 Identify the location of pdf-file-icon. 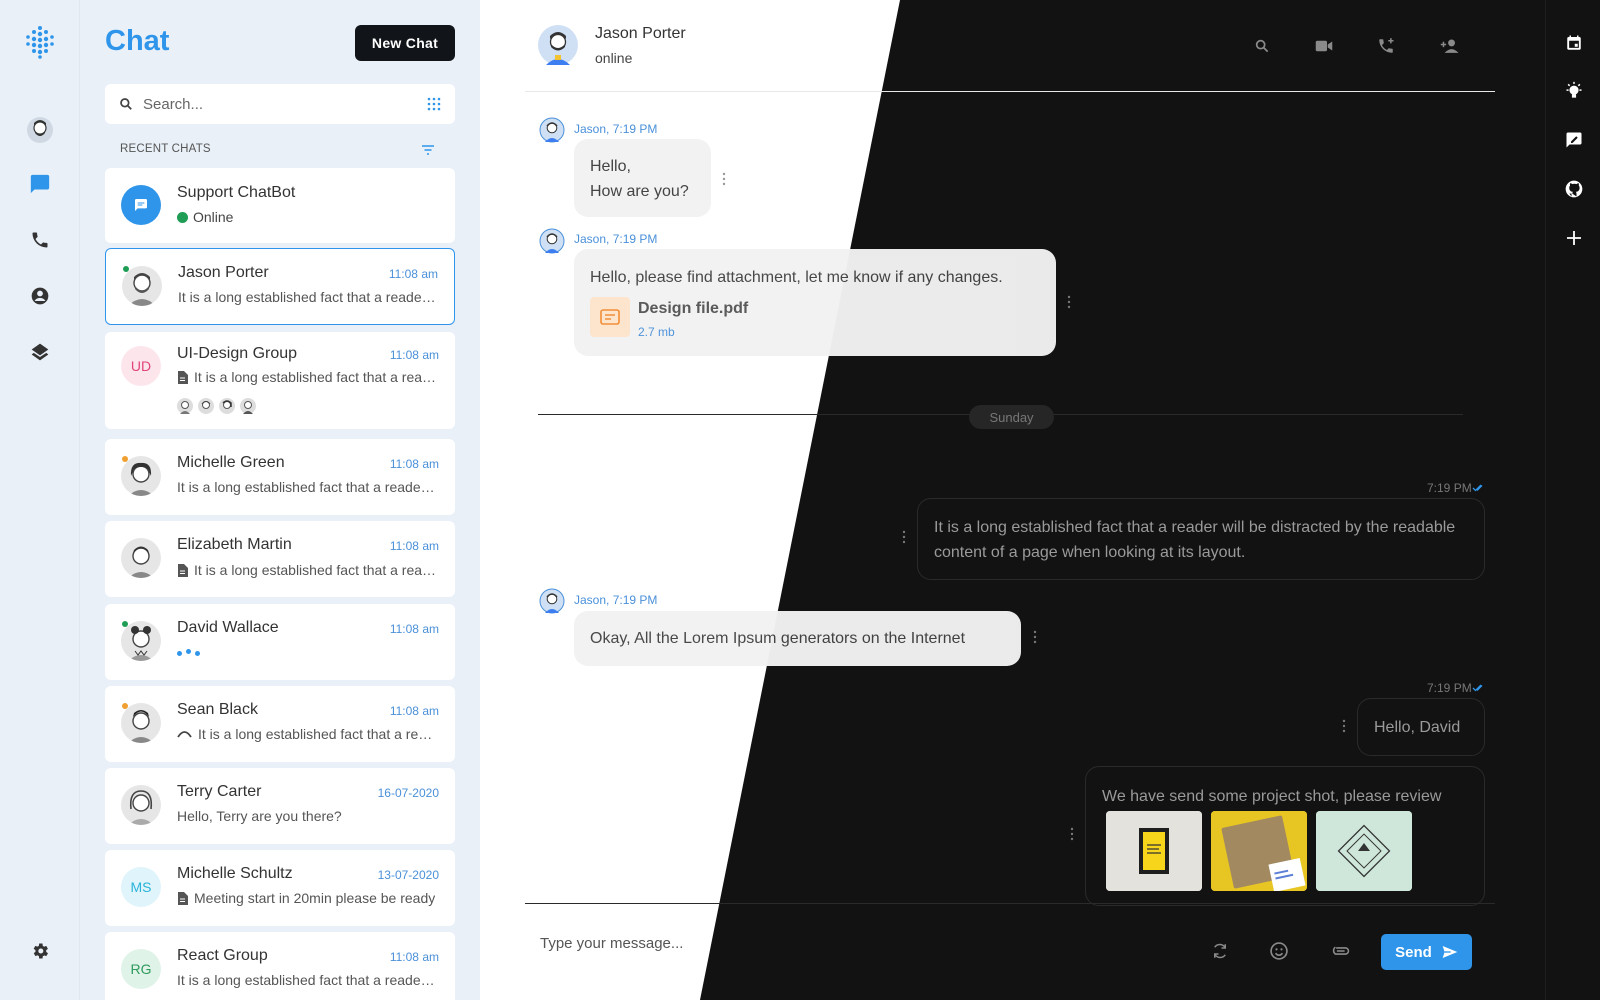
(610, 317).